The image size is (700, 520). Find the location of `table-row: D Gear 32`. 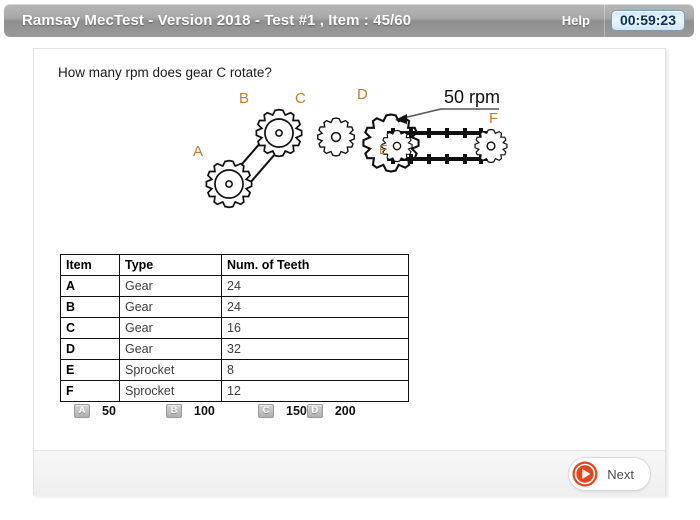

table-row: D Gear 32 is located at coordinates (234, 349).